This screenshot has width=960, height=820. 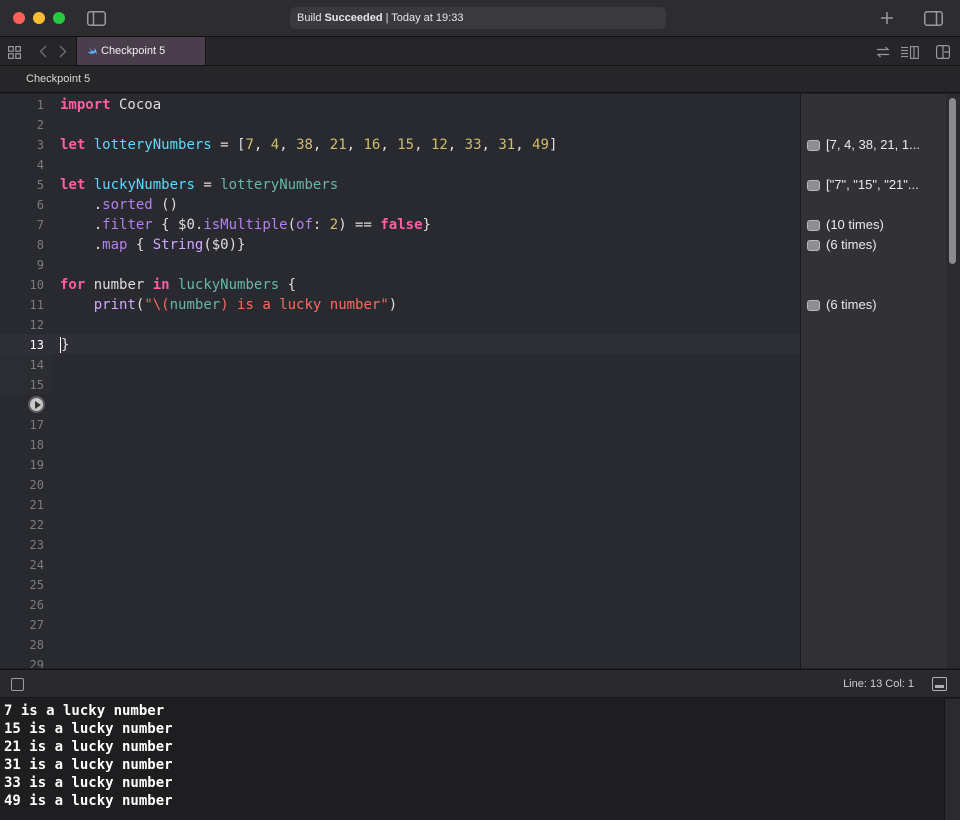 I want to click on code-line-current: }, so click(x=65, y=345).